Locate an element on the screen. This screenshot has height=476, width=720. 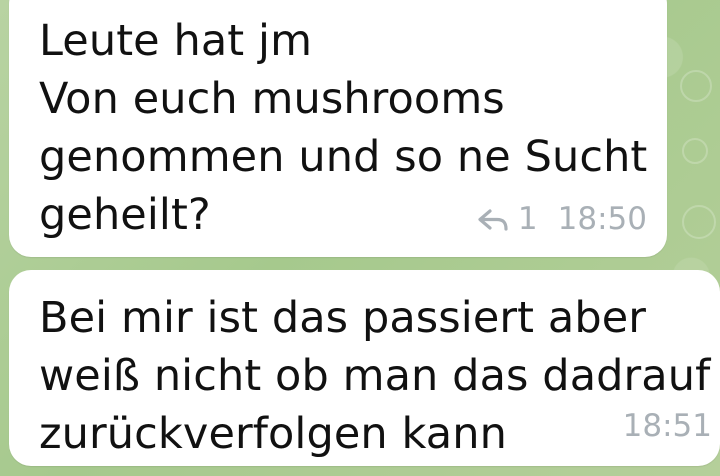
message-line: Leute hat jm is located at coordinates (176, 41).